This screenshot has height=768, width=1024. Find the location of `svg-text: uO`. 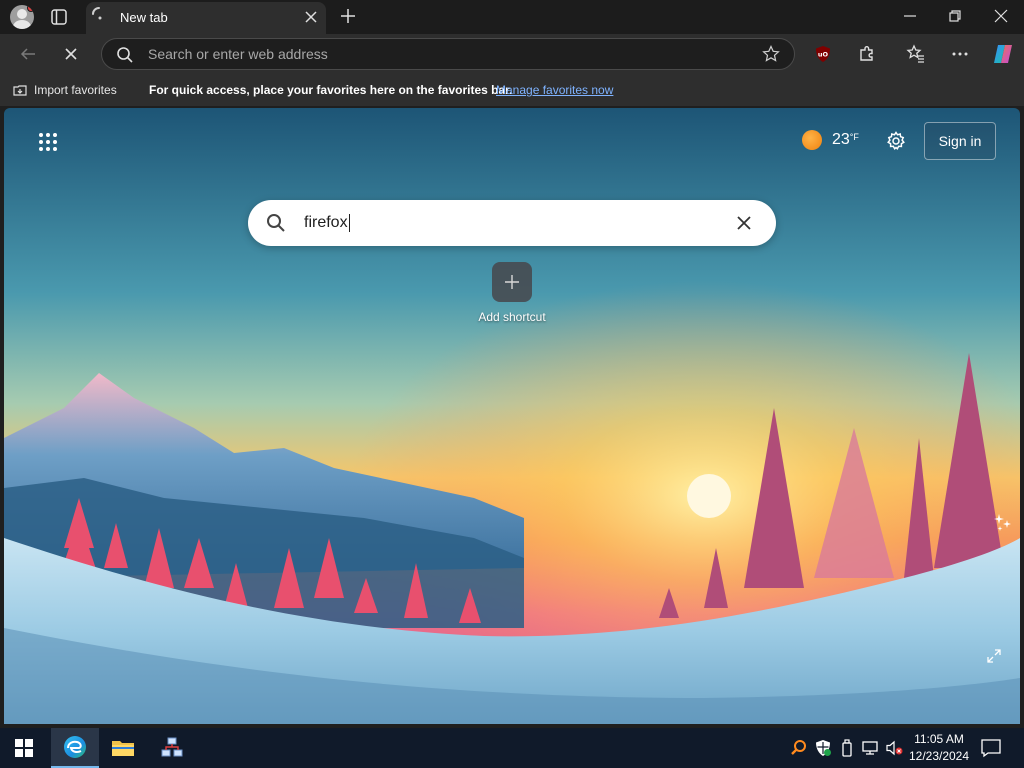

svg-text: uO is located at coordinates (823, 55).